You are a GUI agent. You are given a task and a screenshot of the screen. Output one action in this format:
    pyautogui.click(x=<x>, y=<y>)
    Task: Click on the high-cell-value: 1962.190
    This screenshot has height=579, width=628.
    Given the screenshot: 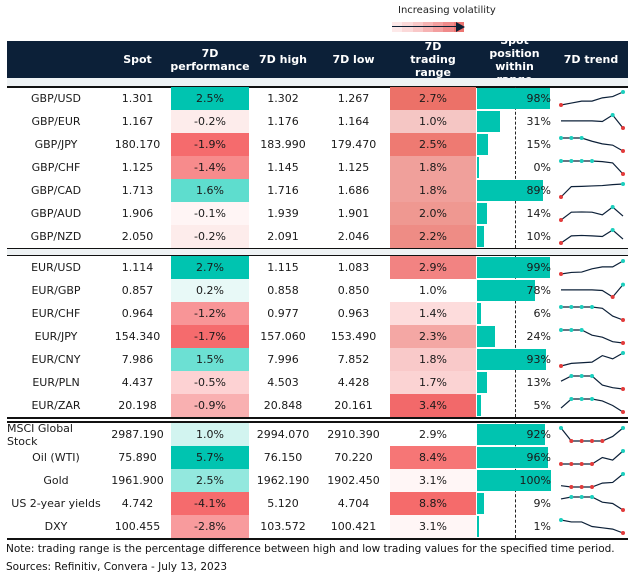 What is the action you would take?
    pyautogui.click(x=283, y=480)
    